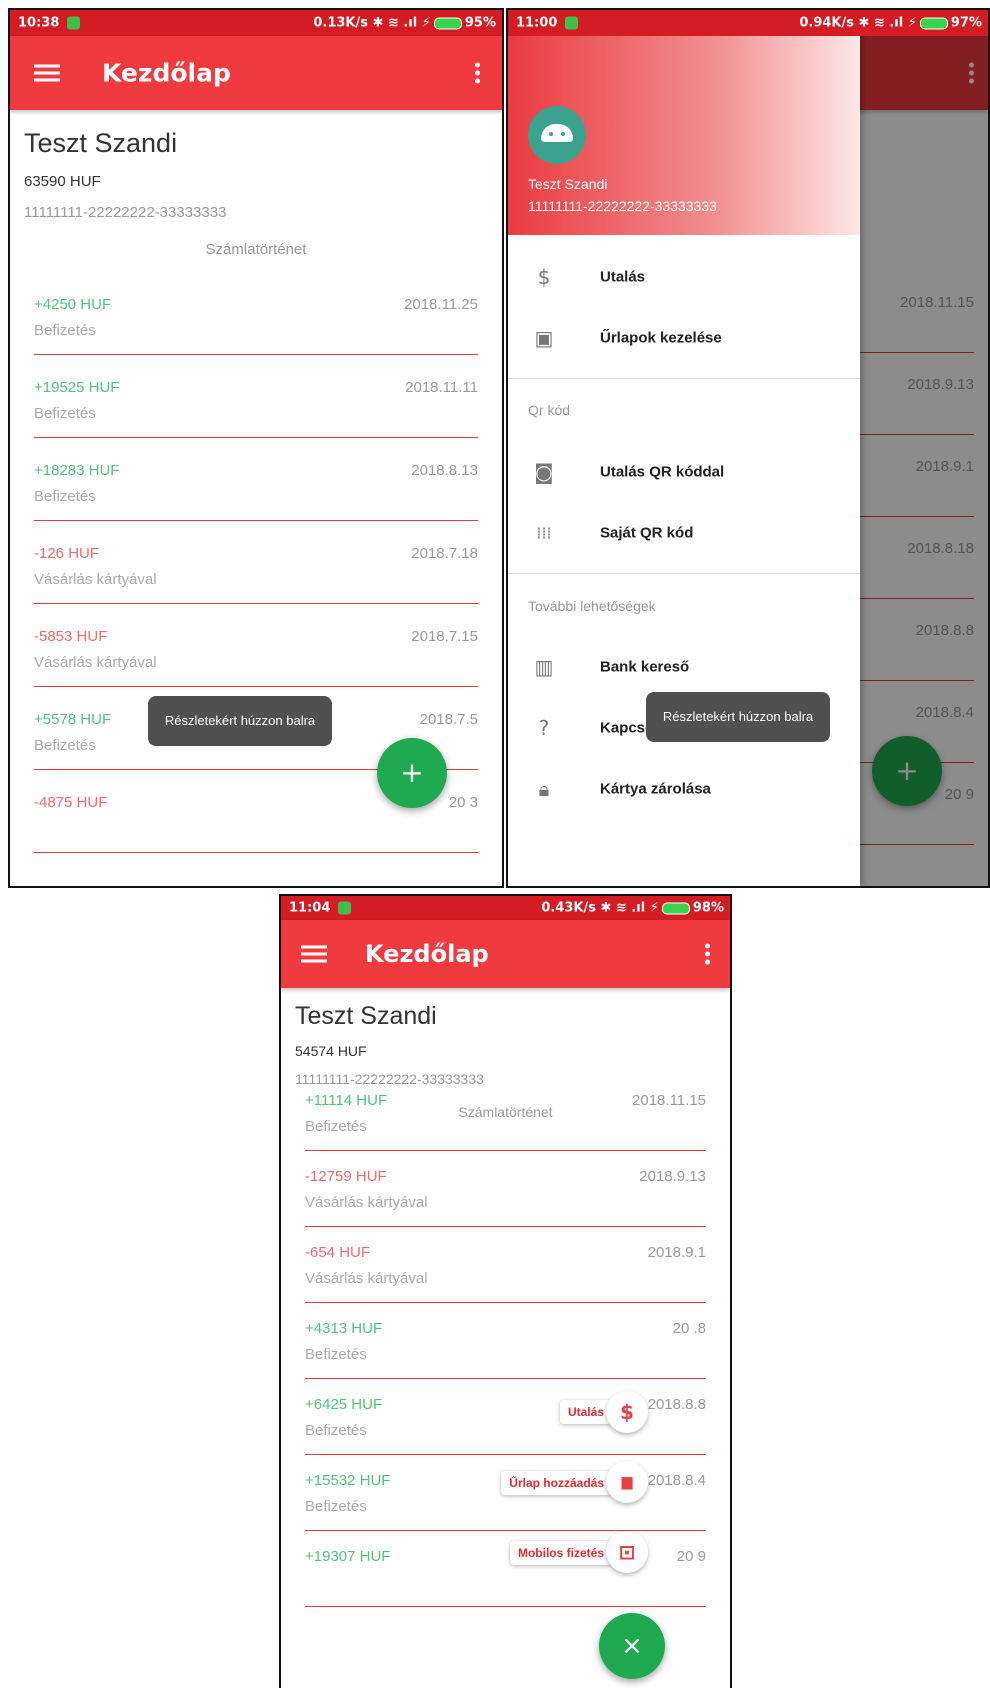  I want to click on transaction-row: -654 HUF 2018.9.1 Vásárlás kártyával, so click(505, 1279).